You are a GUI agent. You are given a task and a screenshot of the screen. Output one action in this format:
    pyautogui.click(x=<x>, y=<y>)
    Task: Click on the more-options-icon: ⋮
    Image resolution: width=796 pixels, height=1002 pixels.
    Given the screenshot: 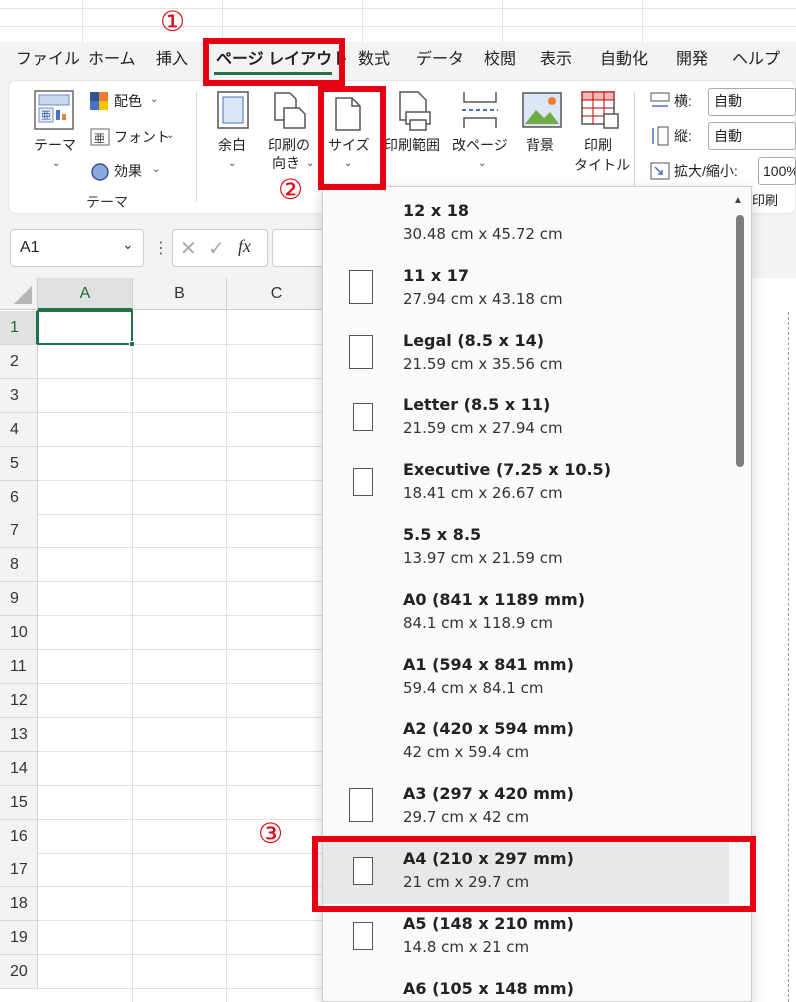 What is the action you would take?
    pyautogui.click(x=161, y=248)
    